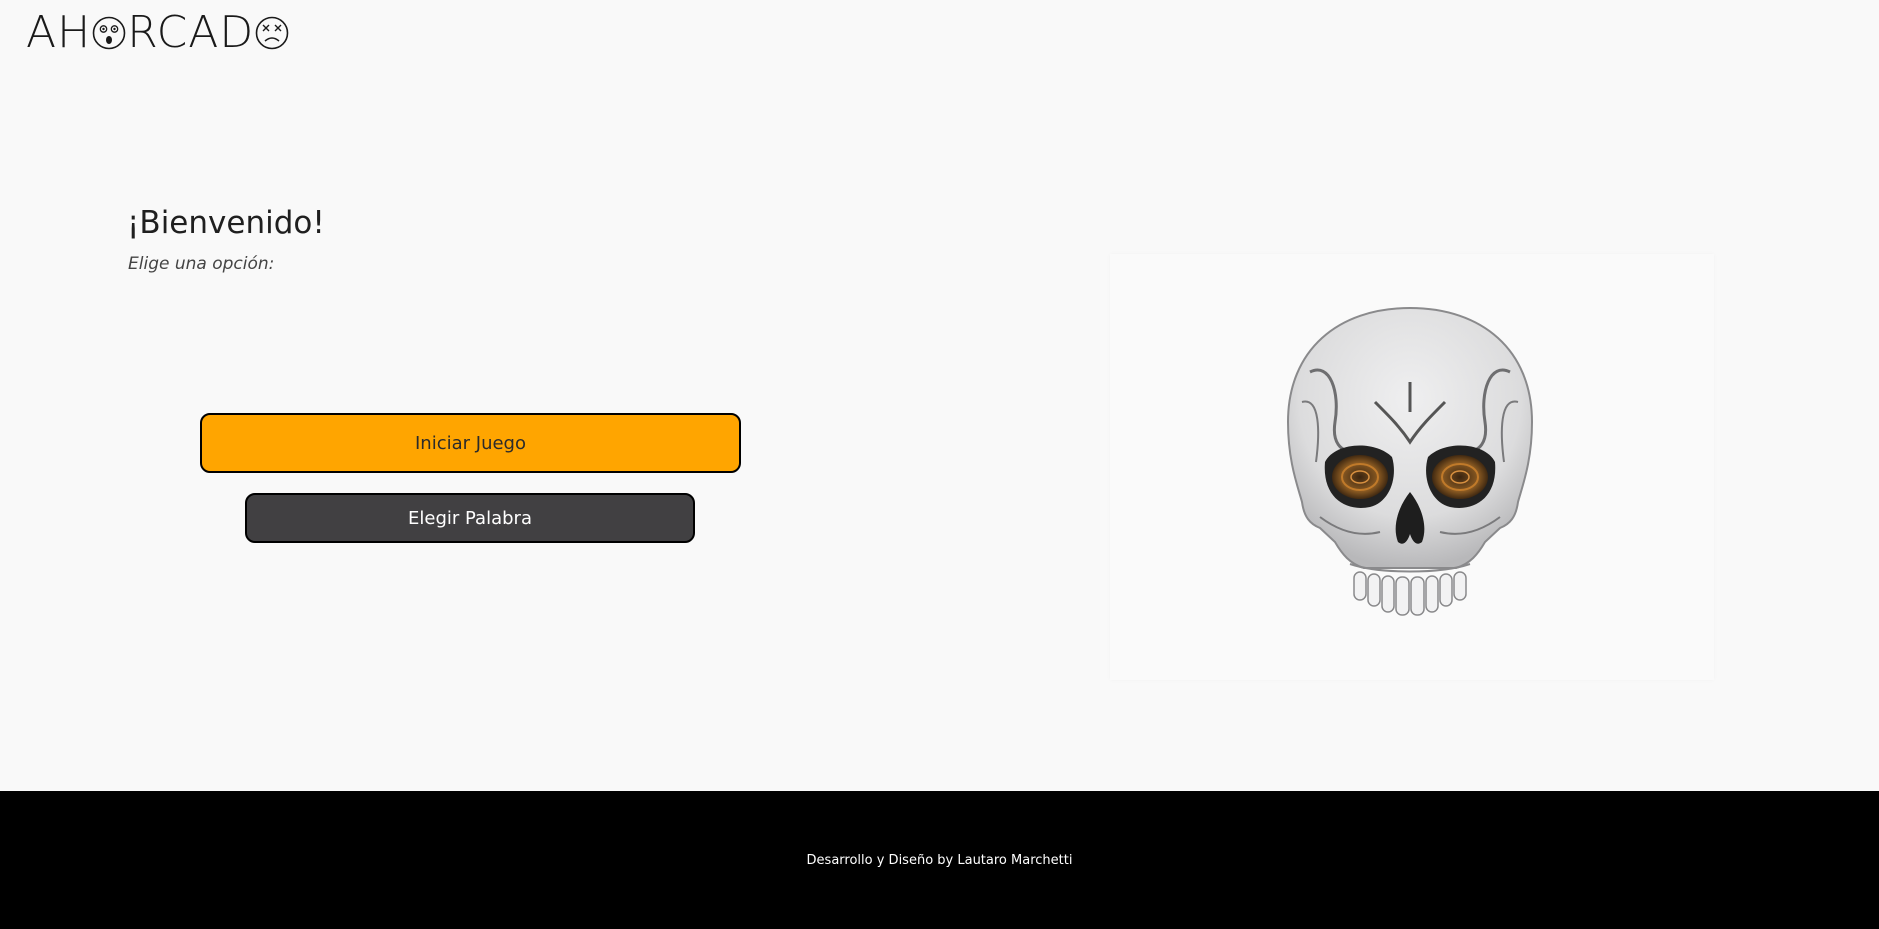 This screenshot has width=1879, height=929. What do you see at coordinates (59, 32) in the screenshot?
I see `logo-text-prefix: AH` at bounding box center [59, 32].